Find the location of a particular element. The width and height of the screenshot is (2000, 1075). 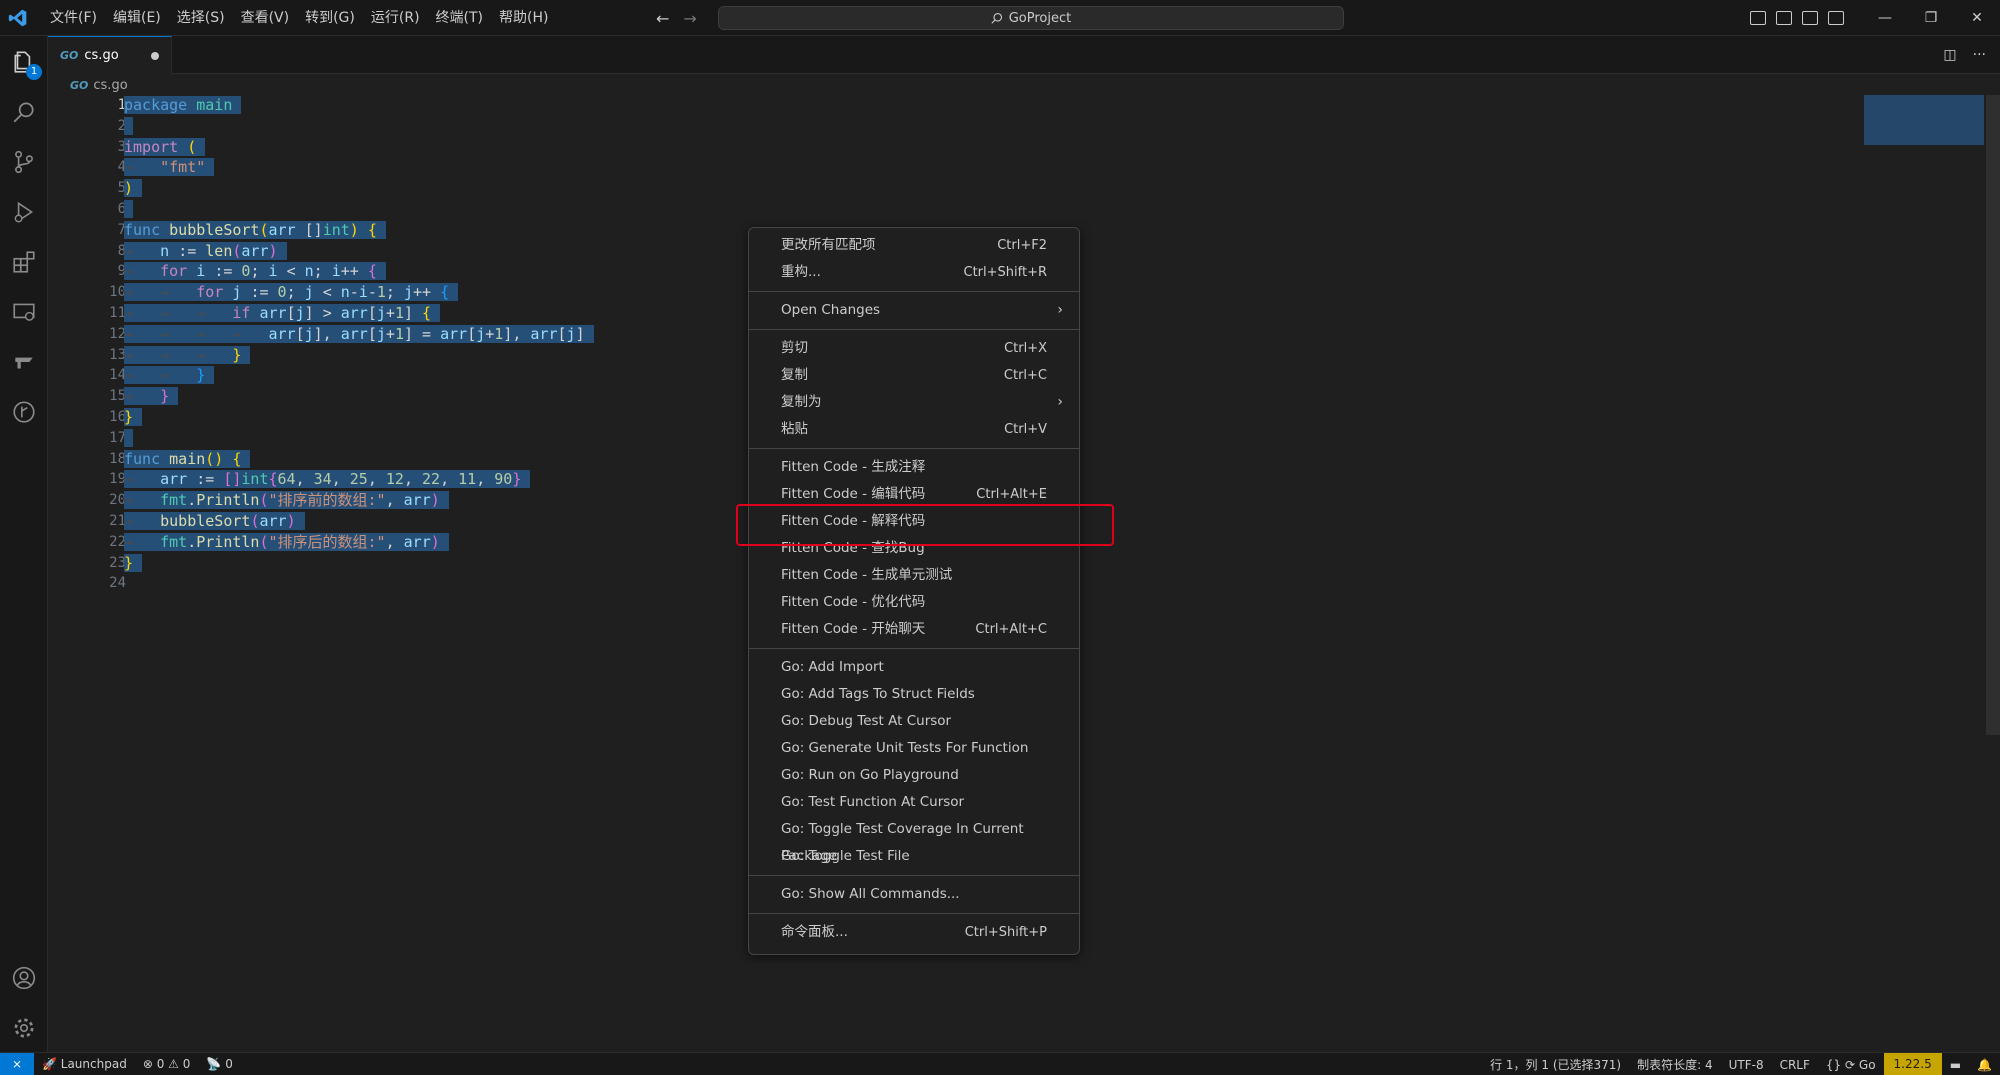

menu-item-fitten-generate-unit-tests: Fitten Code - 生成单元测试 is located at coordinates (914, 575).